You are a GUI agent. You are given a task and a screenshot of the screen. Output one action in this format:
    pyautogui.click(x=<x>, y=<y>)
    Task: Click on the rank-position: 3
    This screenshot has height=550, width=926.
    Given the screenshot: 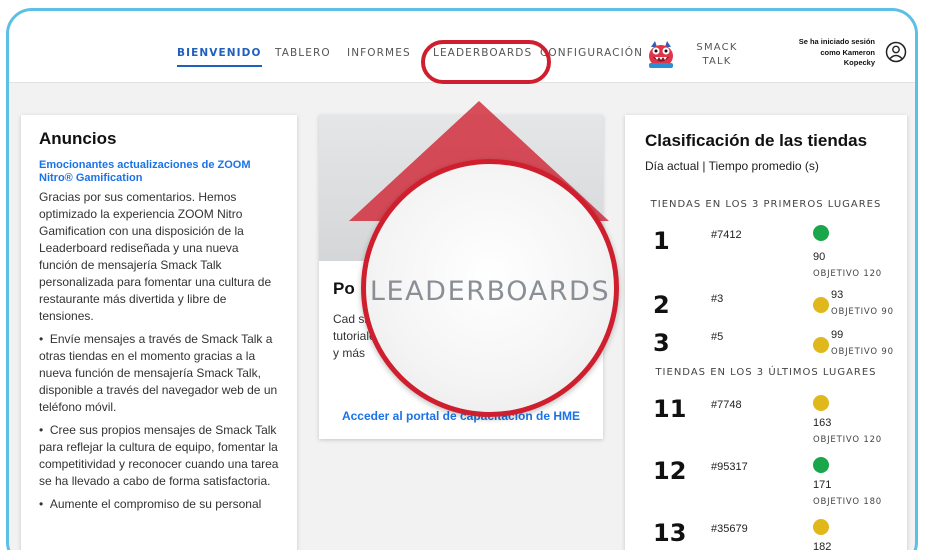 What is the action you would take?
    pyautogui.click(x=661, y=343)
    